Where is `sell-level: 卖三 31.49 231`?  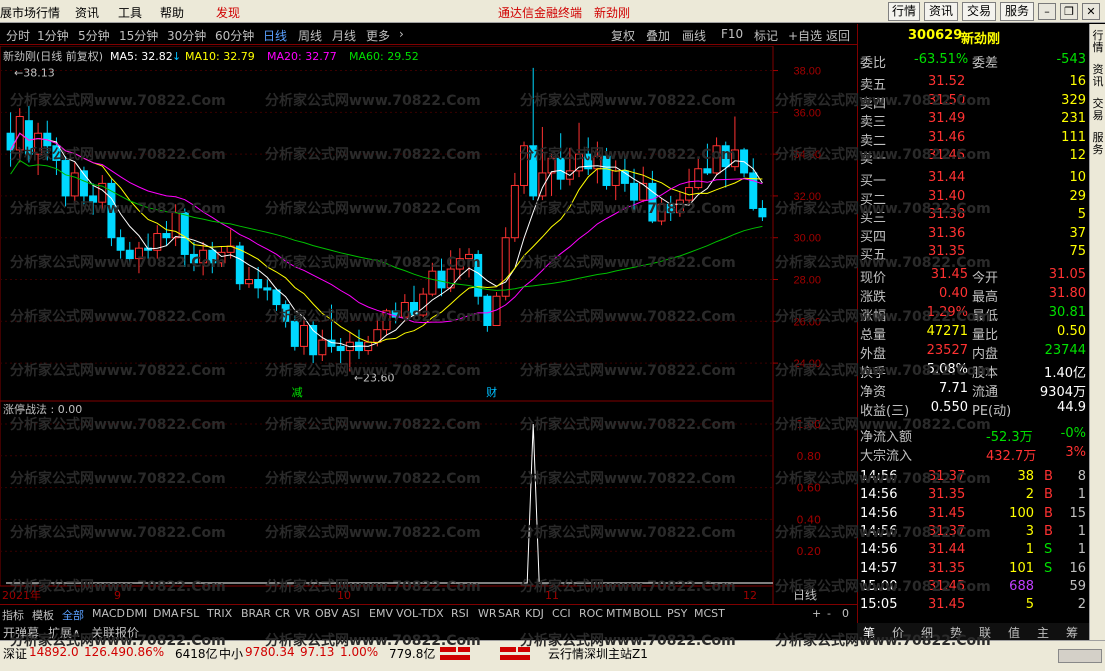
sell-level: 卖三 31.49 231 is located at coordinates (974, 120).